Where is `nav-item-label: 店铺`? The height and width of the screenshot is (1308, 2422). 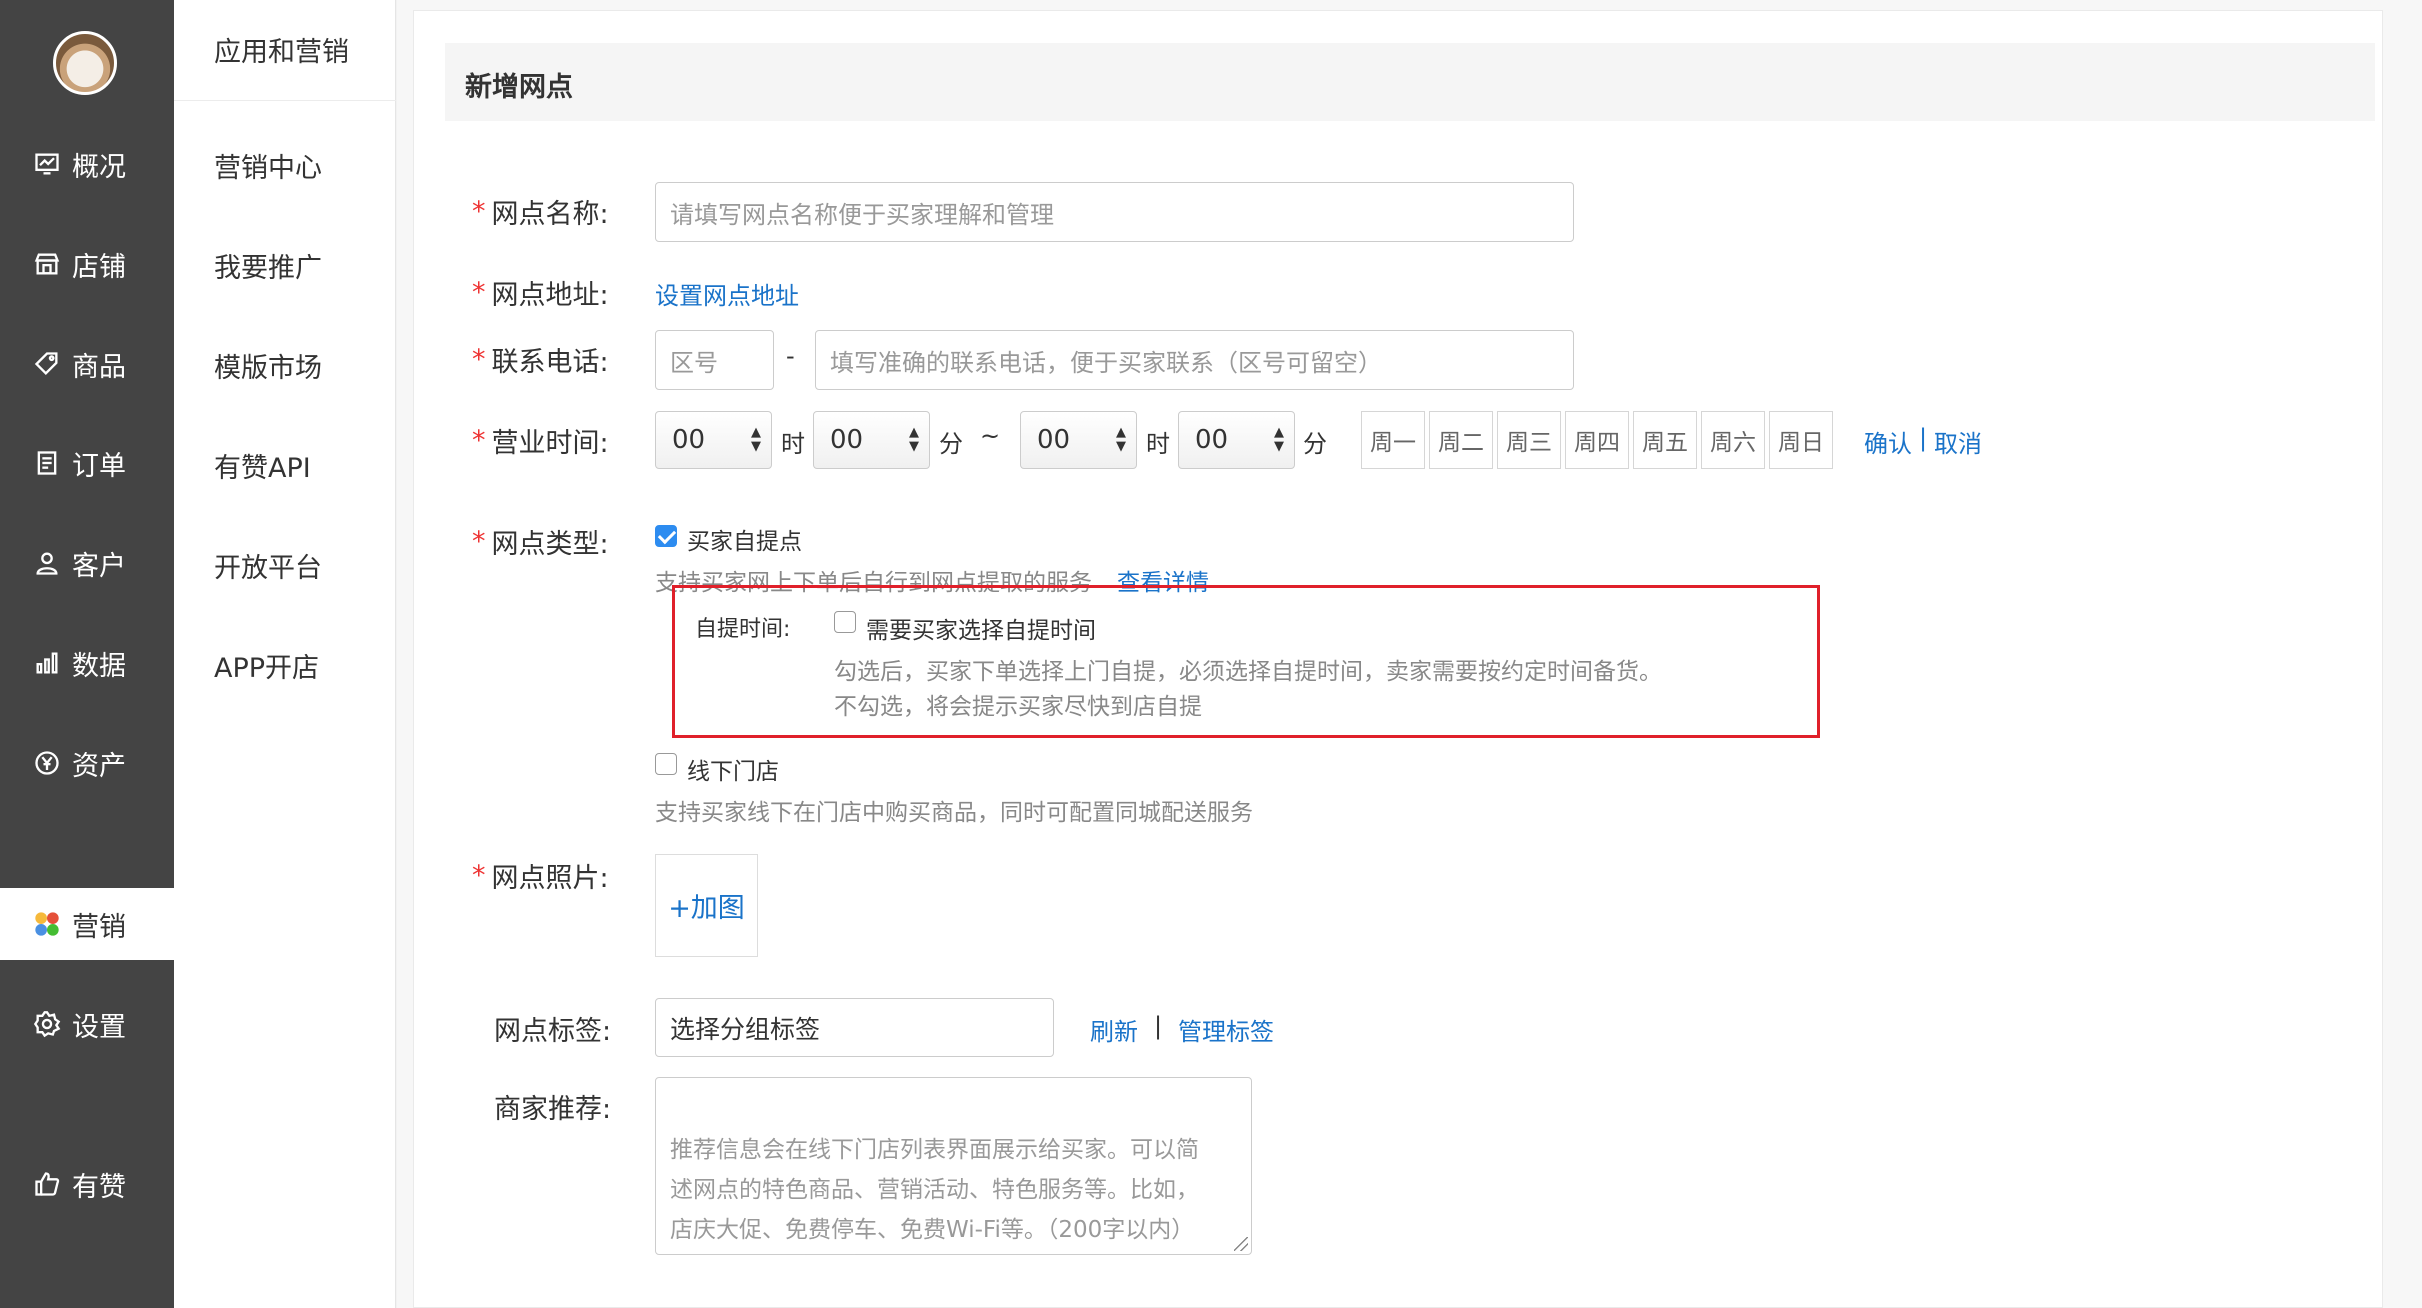 nav-item-label: 店铺 is located at coordinates (99, 267).